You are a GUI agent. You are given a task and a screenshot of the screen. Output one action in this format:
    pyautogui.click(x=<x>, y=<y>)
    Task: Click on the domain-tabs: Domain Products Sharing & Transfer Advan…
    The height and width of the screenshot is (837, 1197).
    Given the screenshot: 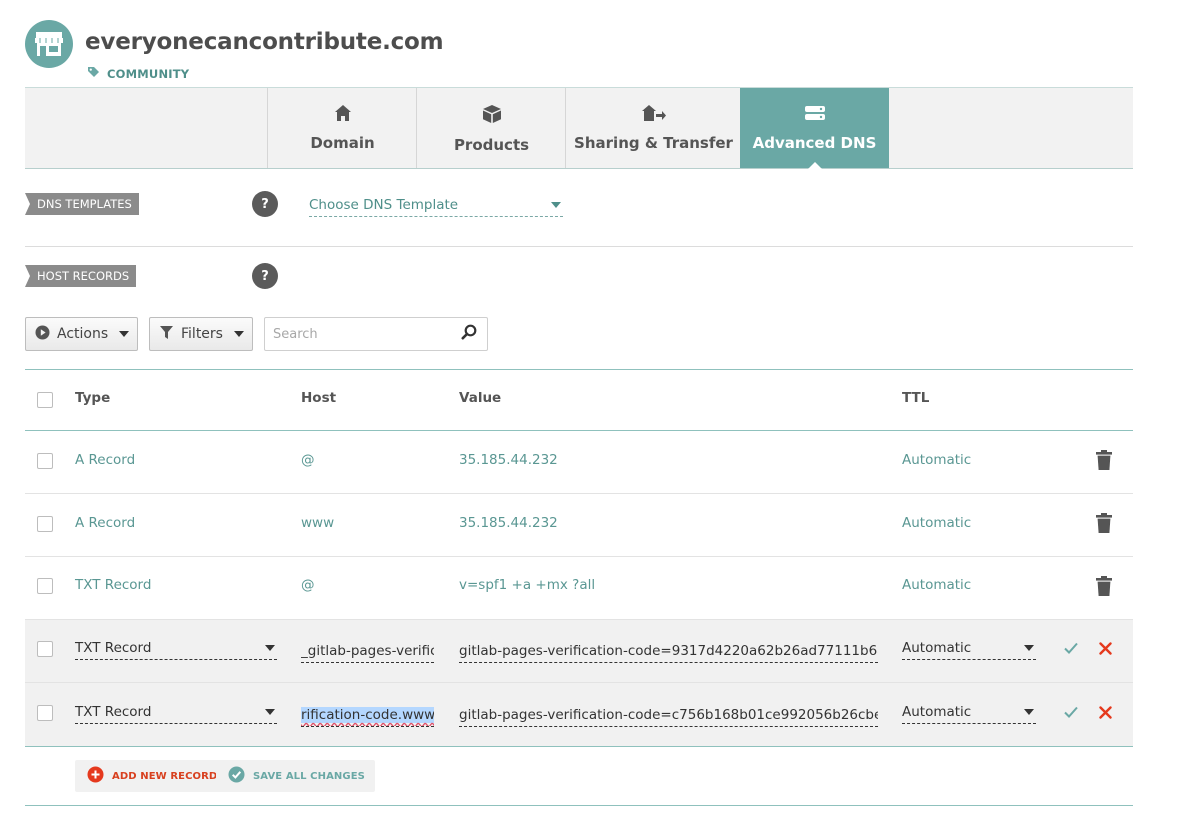 What is the action you would take?
    pyautogui.click(x=579, y=128)
    